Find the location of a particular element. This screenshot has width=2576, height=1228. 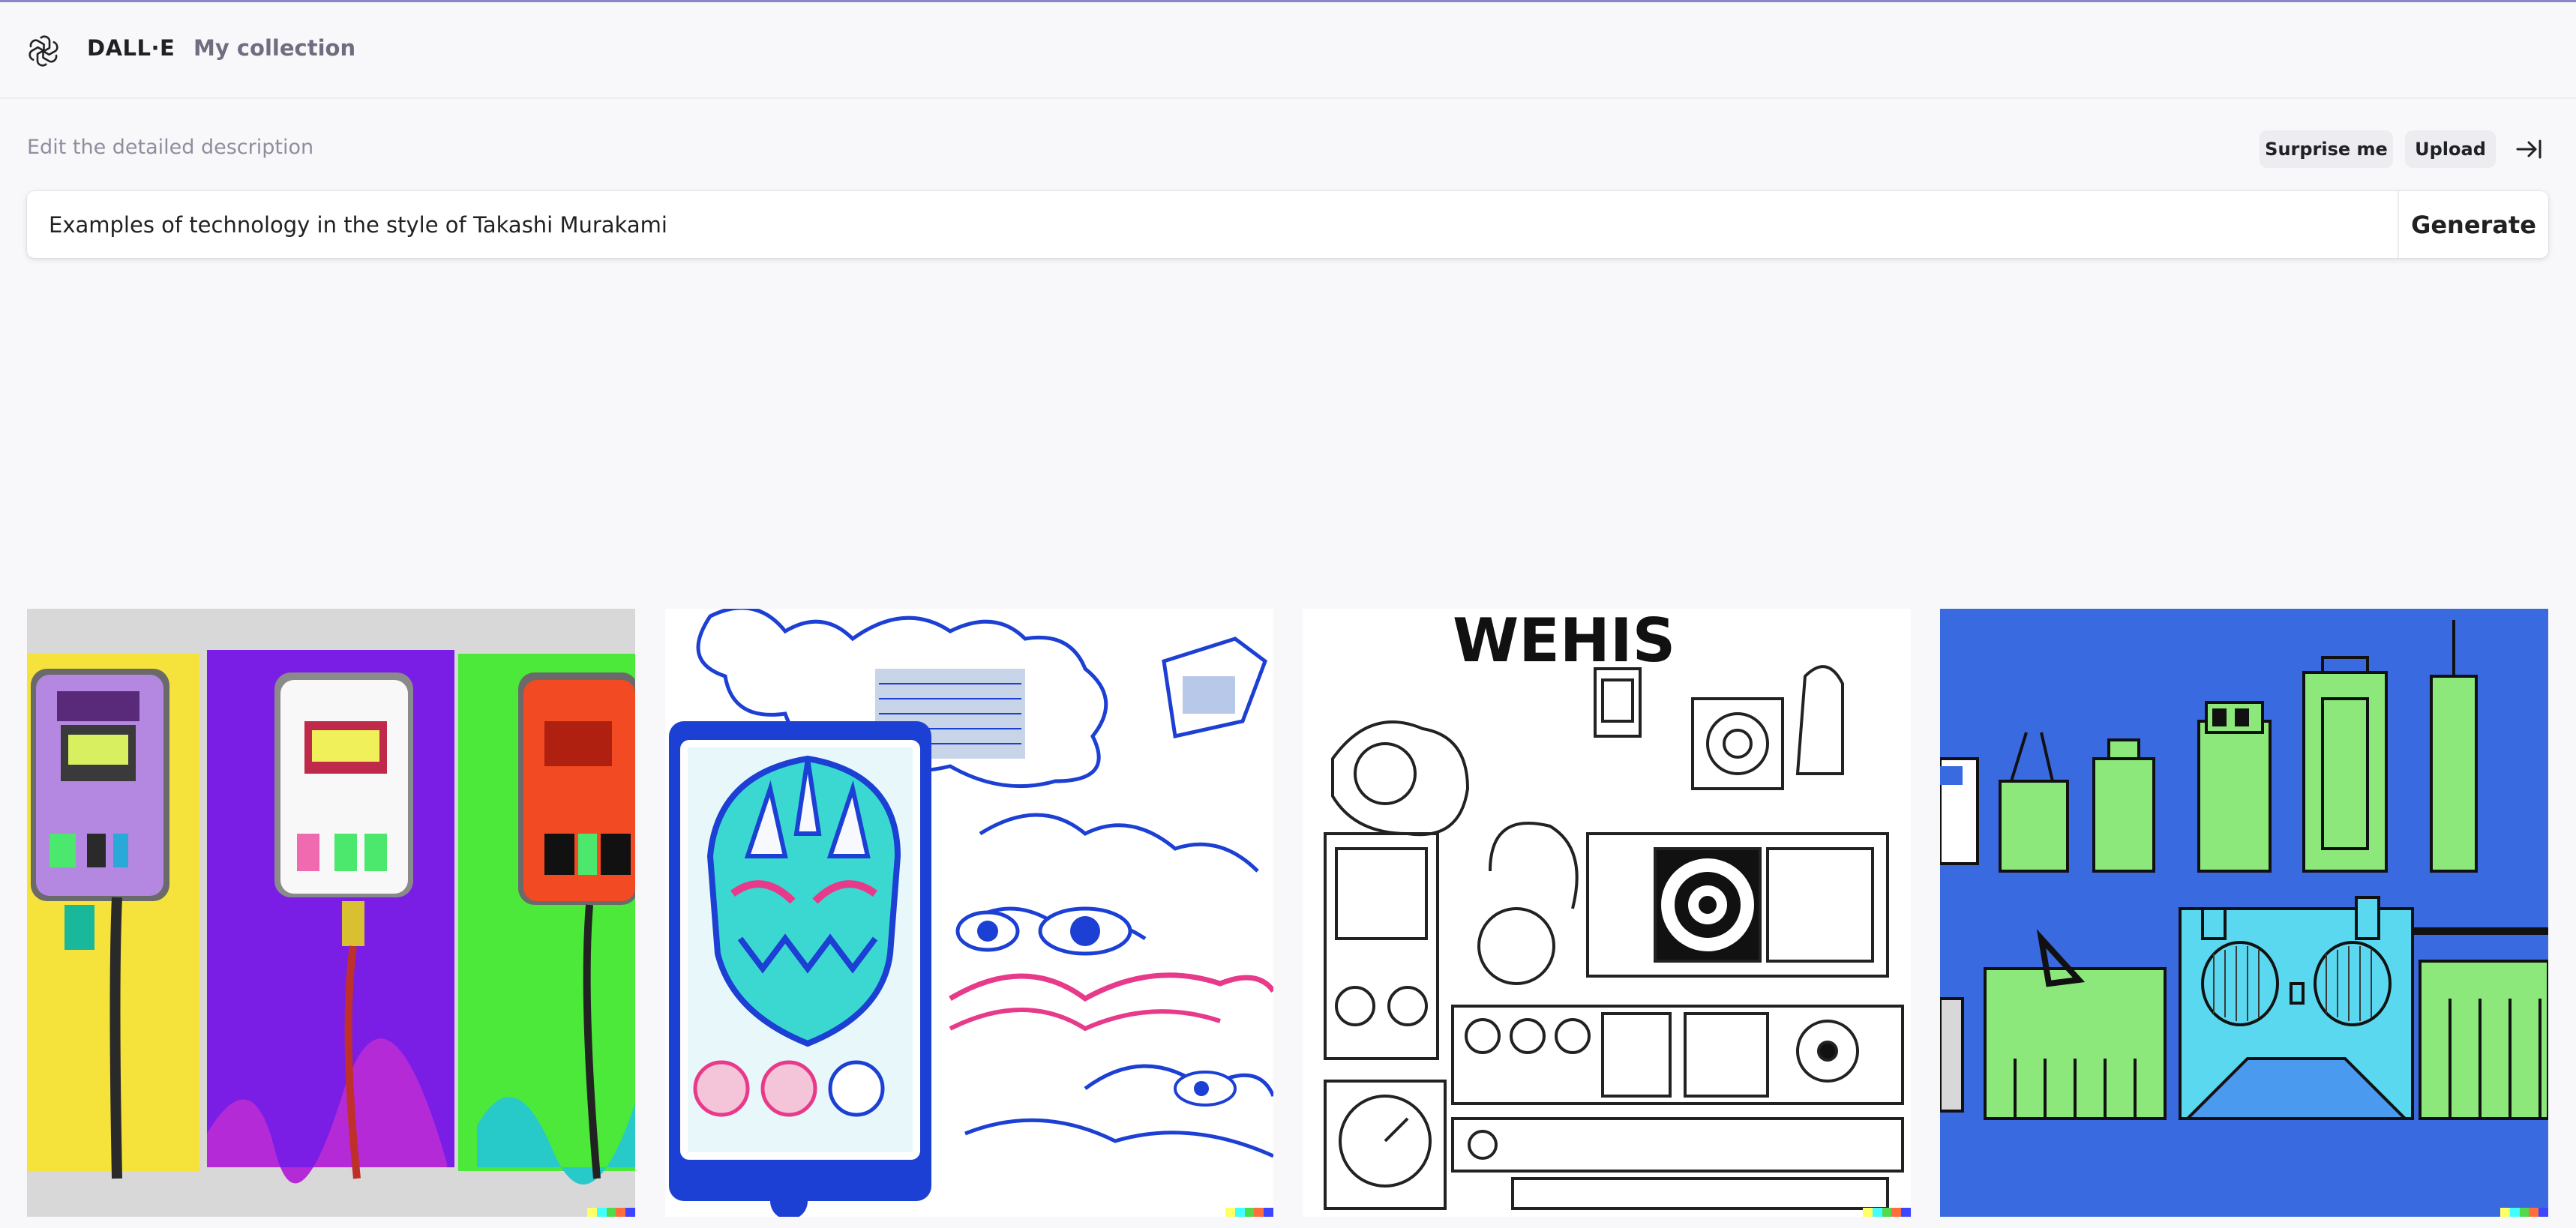

surprise-me-button: Surprise me is located at coordinates (2327, 149).